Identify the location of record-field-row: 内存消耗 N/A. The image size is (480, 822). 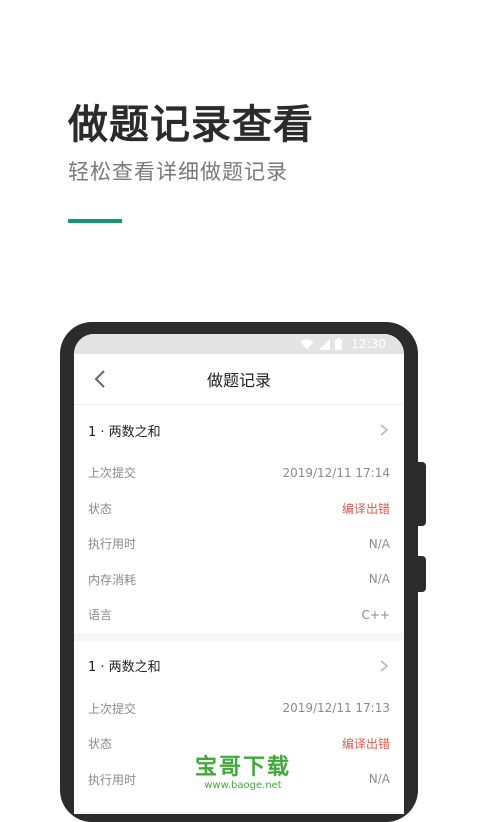
(239, 580).